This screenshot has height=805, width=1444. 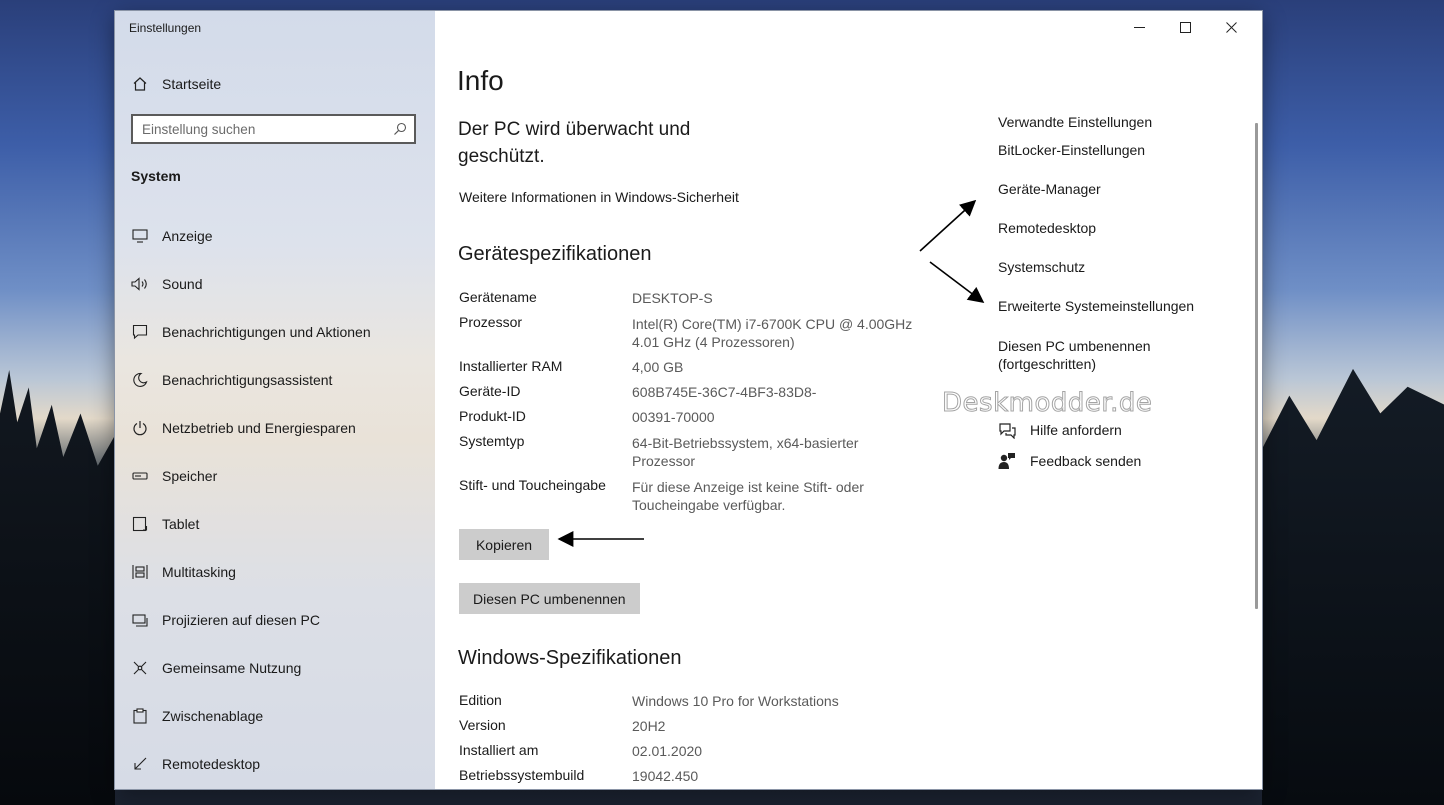 What do you see at coordinates (658, 367) in the screenshot?
I see `spec-value: 4,00 GB` at bounding box center [658, 367].